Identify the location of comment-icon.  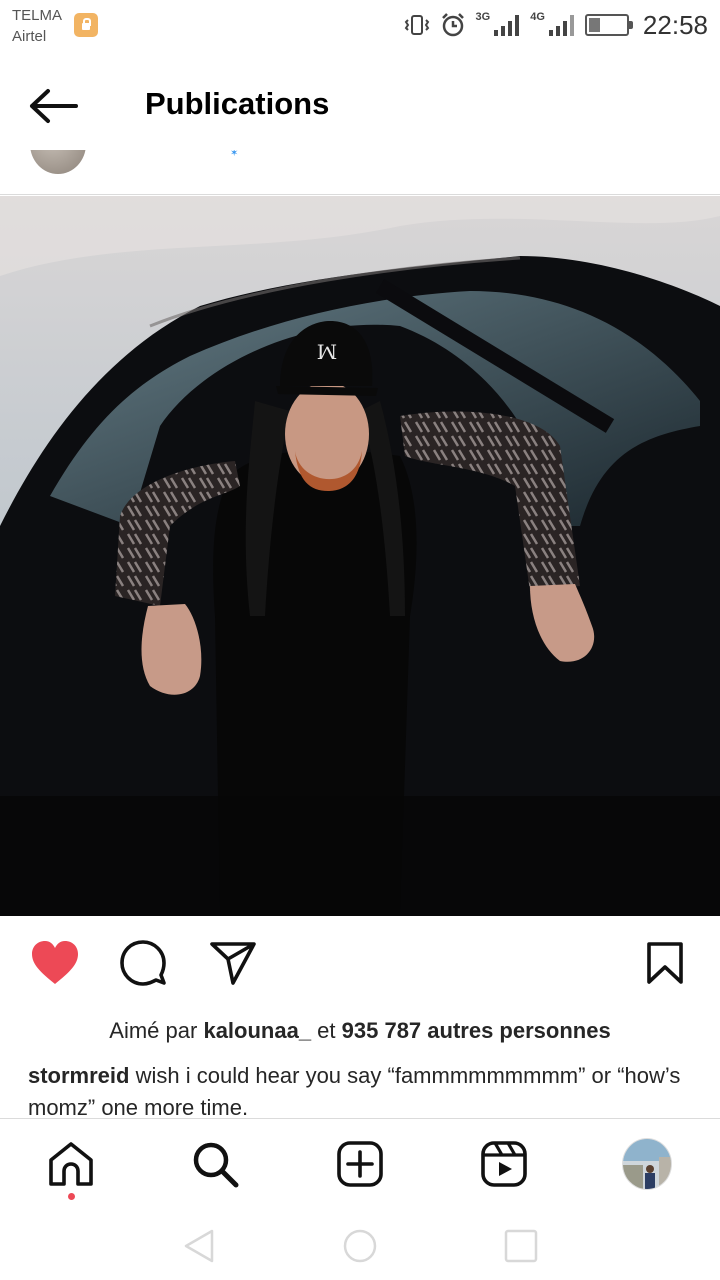
(143, 963).